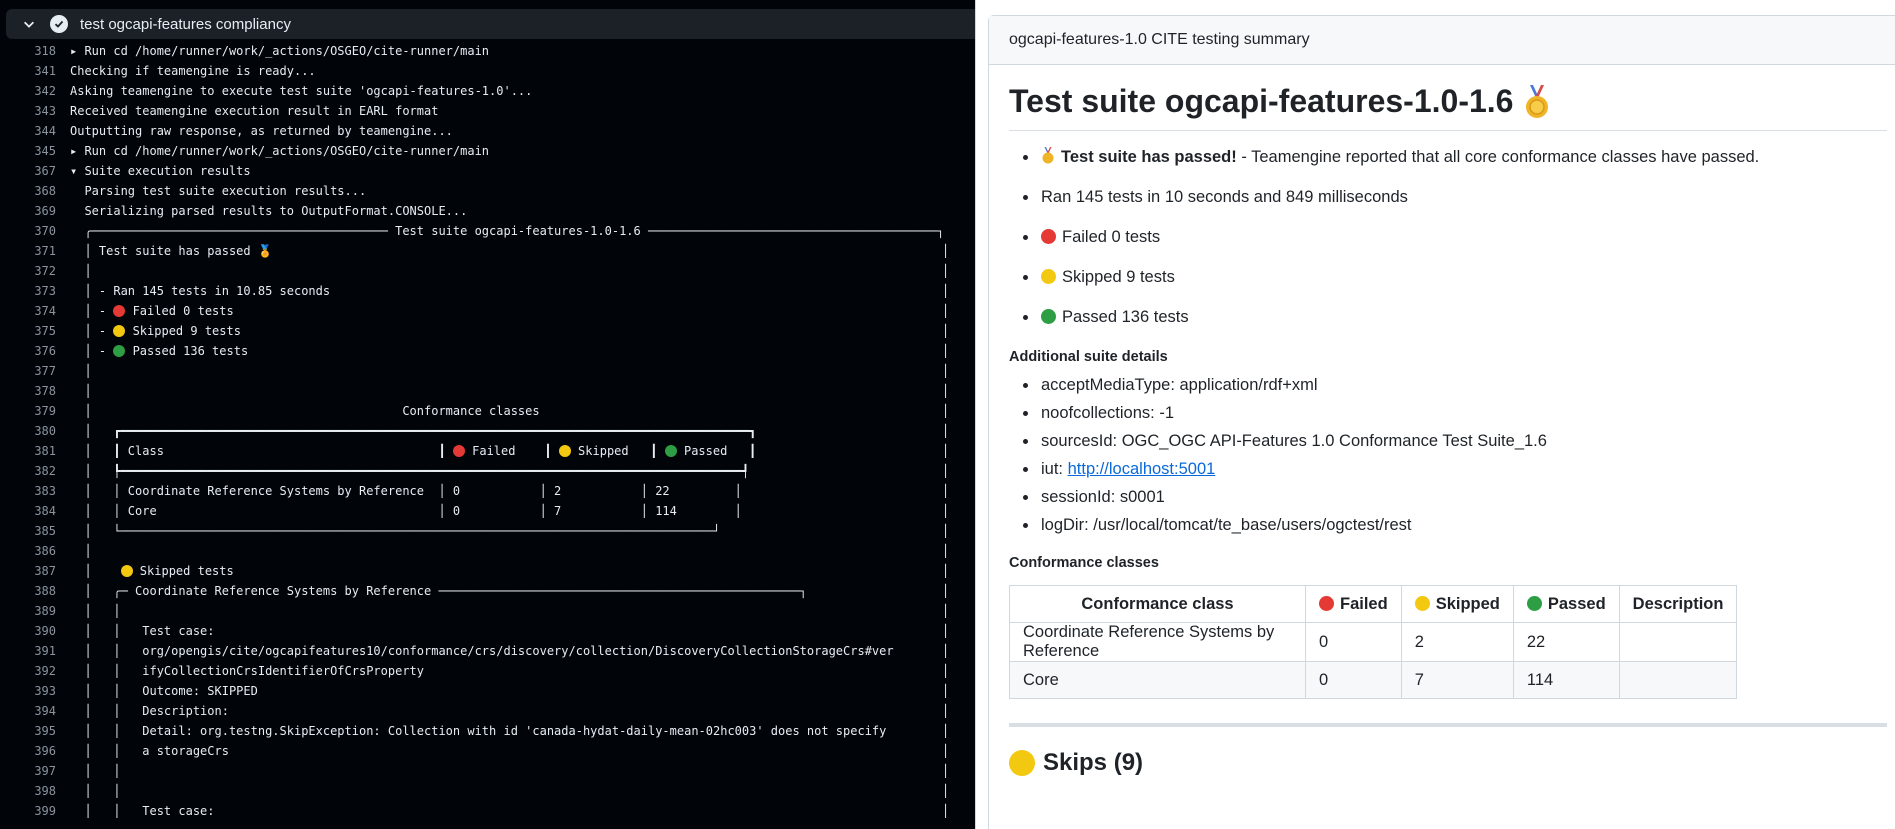 This screenshot has width=1895, height=829. What do you see at coordinates (1149, 157) in the screenshot?
I see `passed-bold: Test suite has passed!` at bounding box center [1149, 157].